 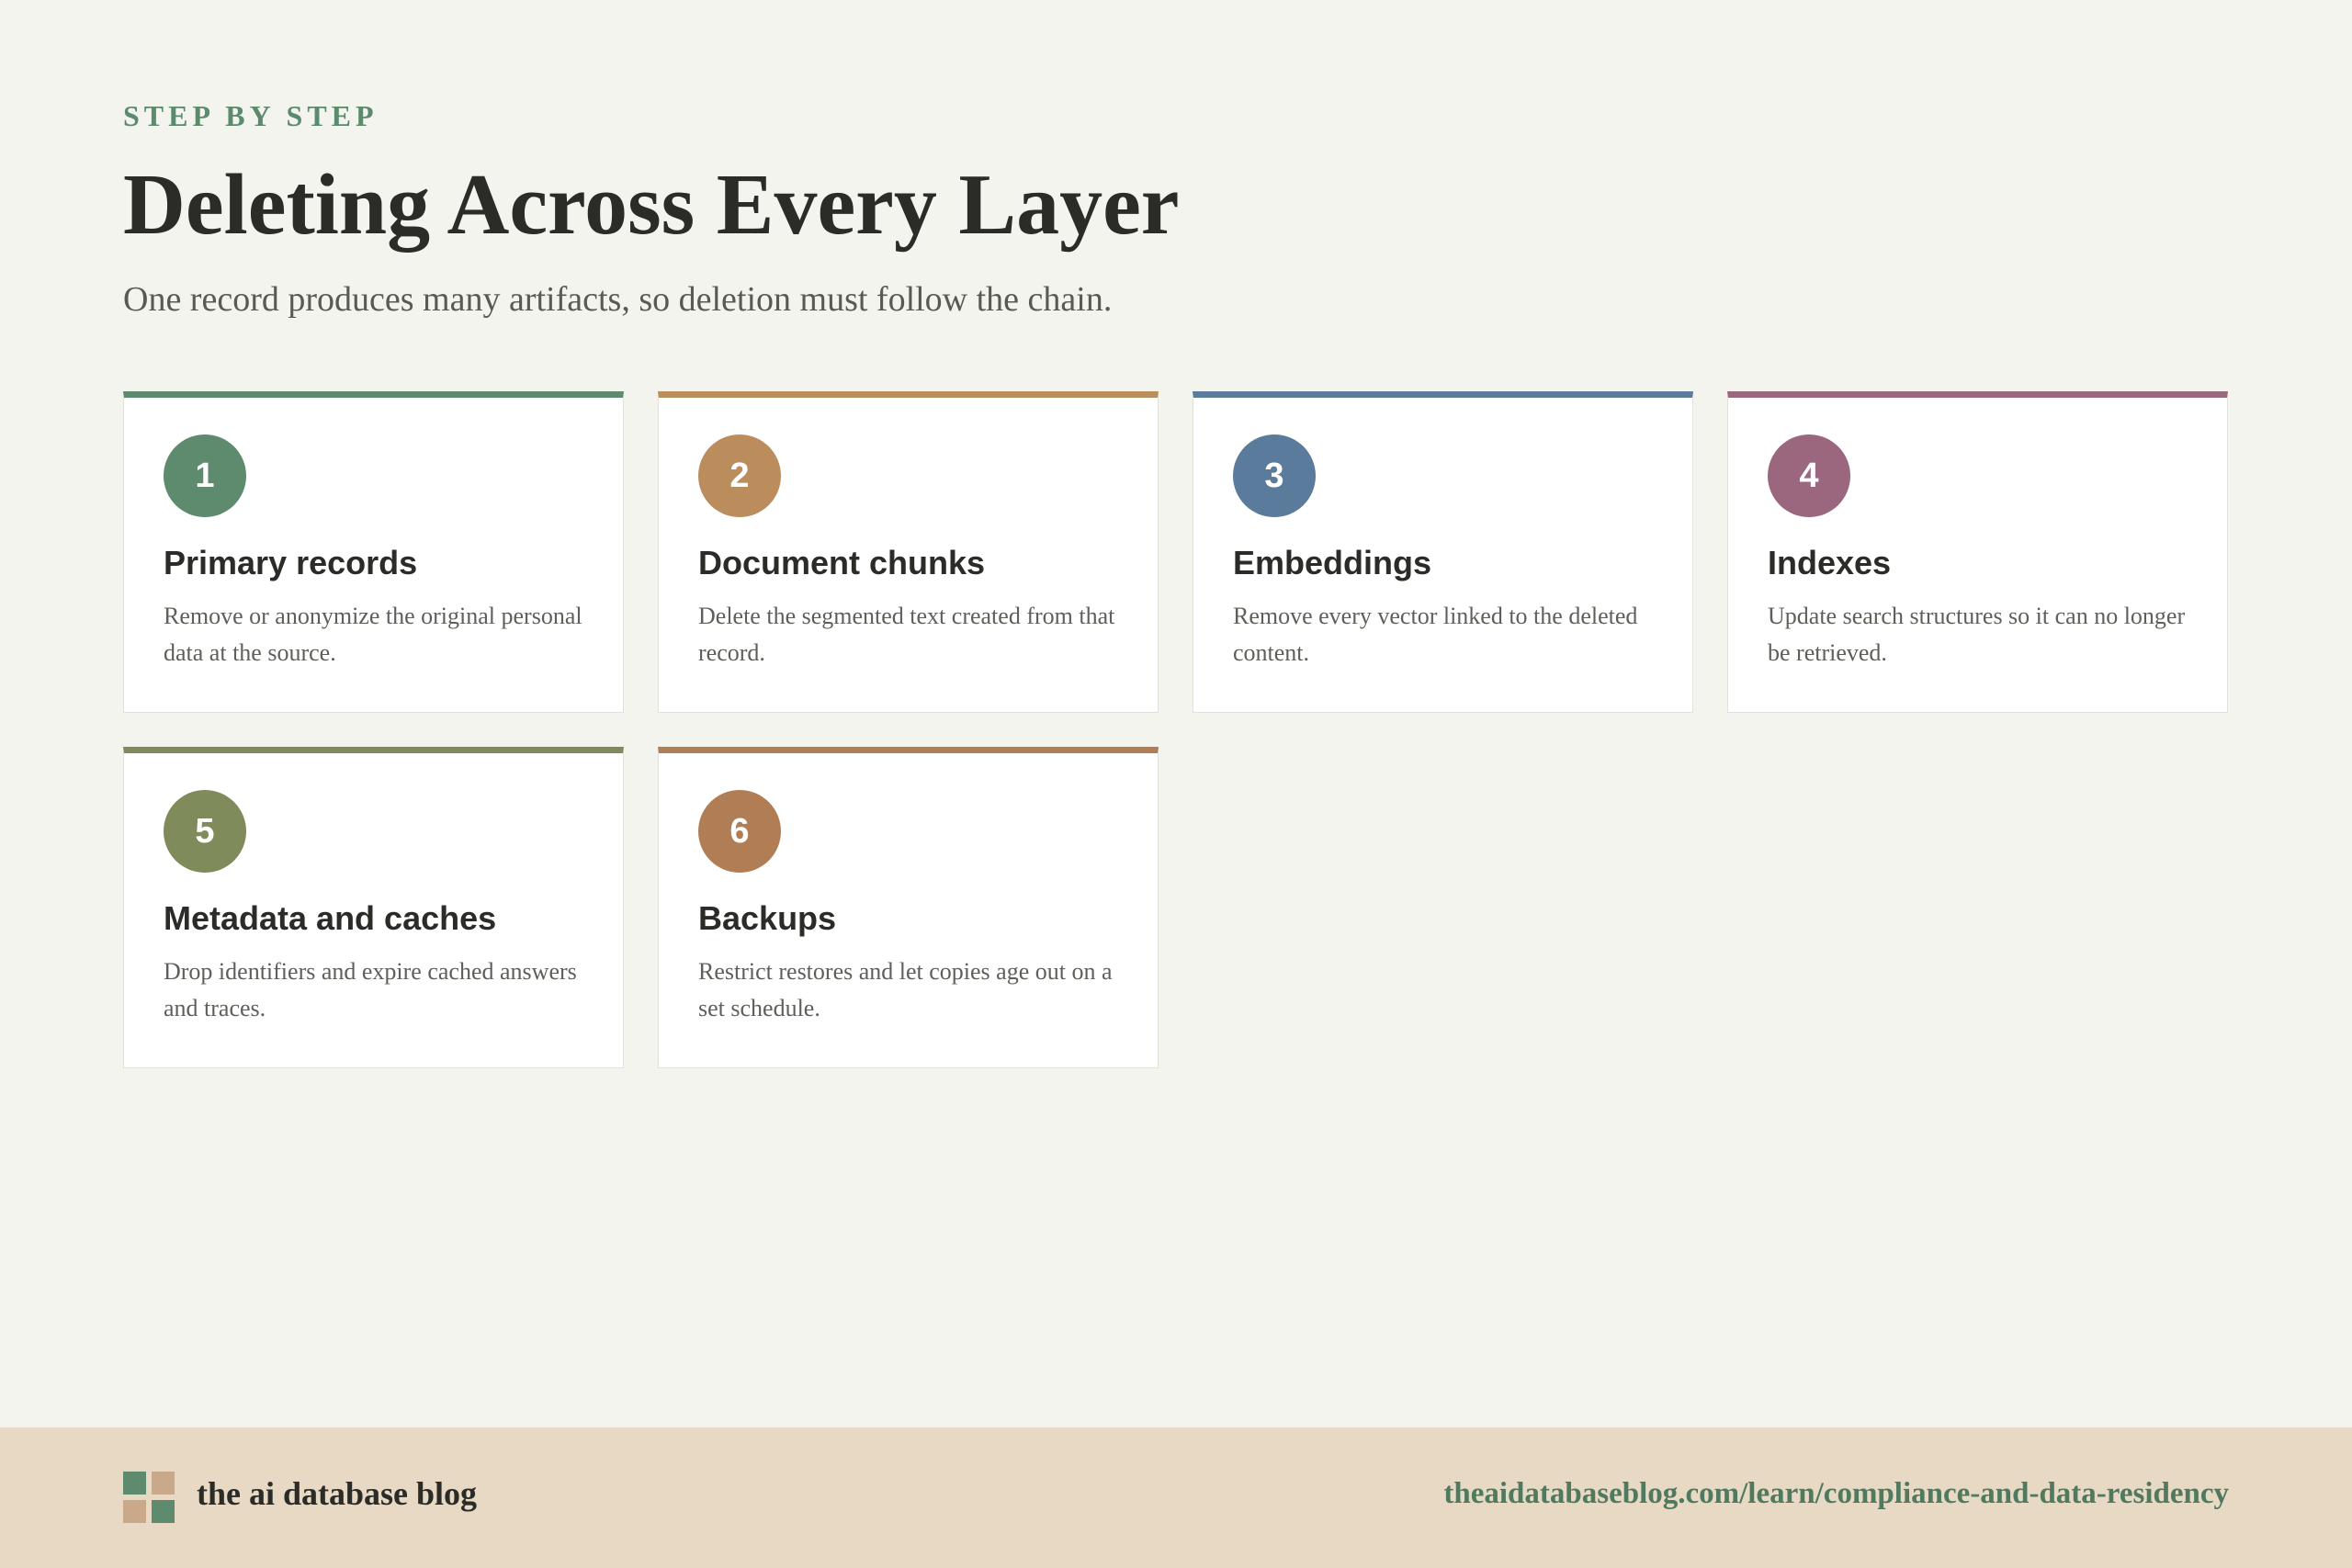 I want to click on step-number-badge: 3, so click(x=1274, y=475).